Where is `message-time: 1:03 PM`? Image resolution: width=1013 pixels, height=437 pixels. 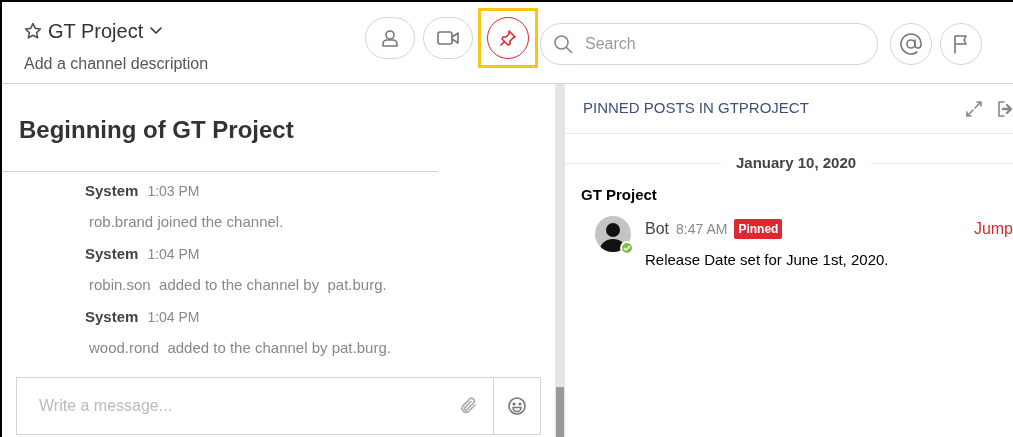
message-time: 1:03 PM is located at coordinates (173, 191).